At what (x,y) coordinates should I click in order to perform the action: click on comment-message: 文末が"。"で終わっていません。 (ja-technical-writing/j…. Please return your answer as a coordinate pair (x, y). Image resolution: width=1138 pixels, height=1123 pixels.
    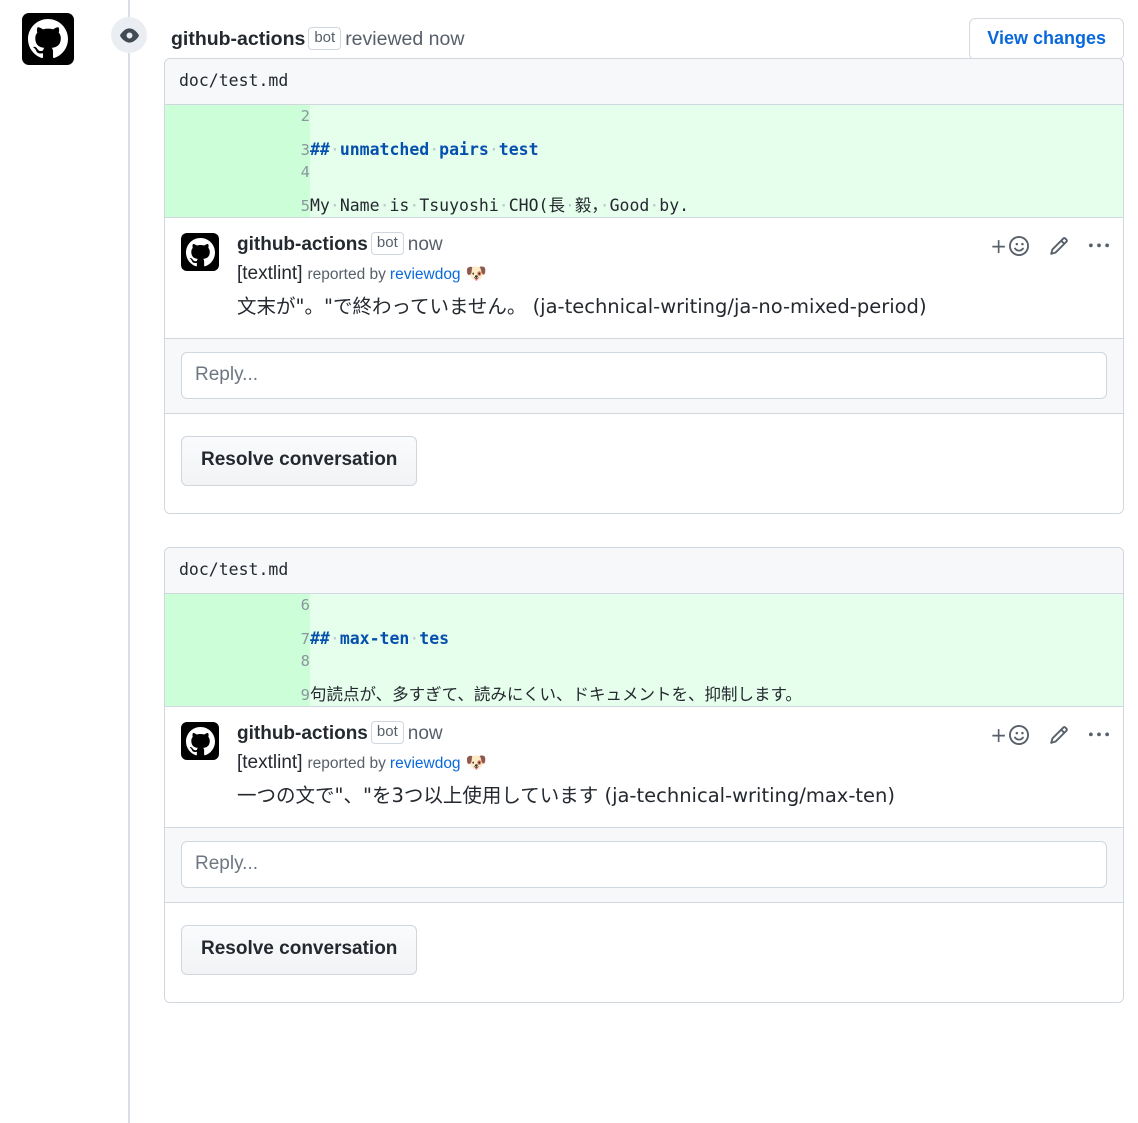
    Looking at the image, I should click on (582, 306).